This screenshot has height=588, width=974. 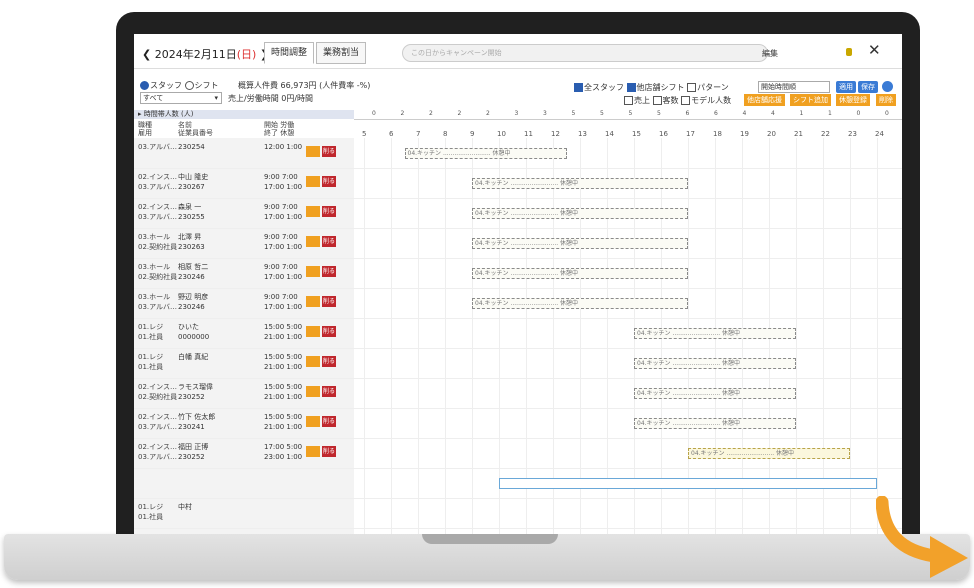 What do you see at coordinates (191, 147) in the screenshot?
I see `staff-name: 230254` at bounding box center [191, 147].